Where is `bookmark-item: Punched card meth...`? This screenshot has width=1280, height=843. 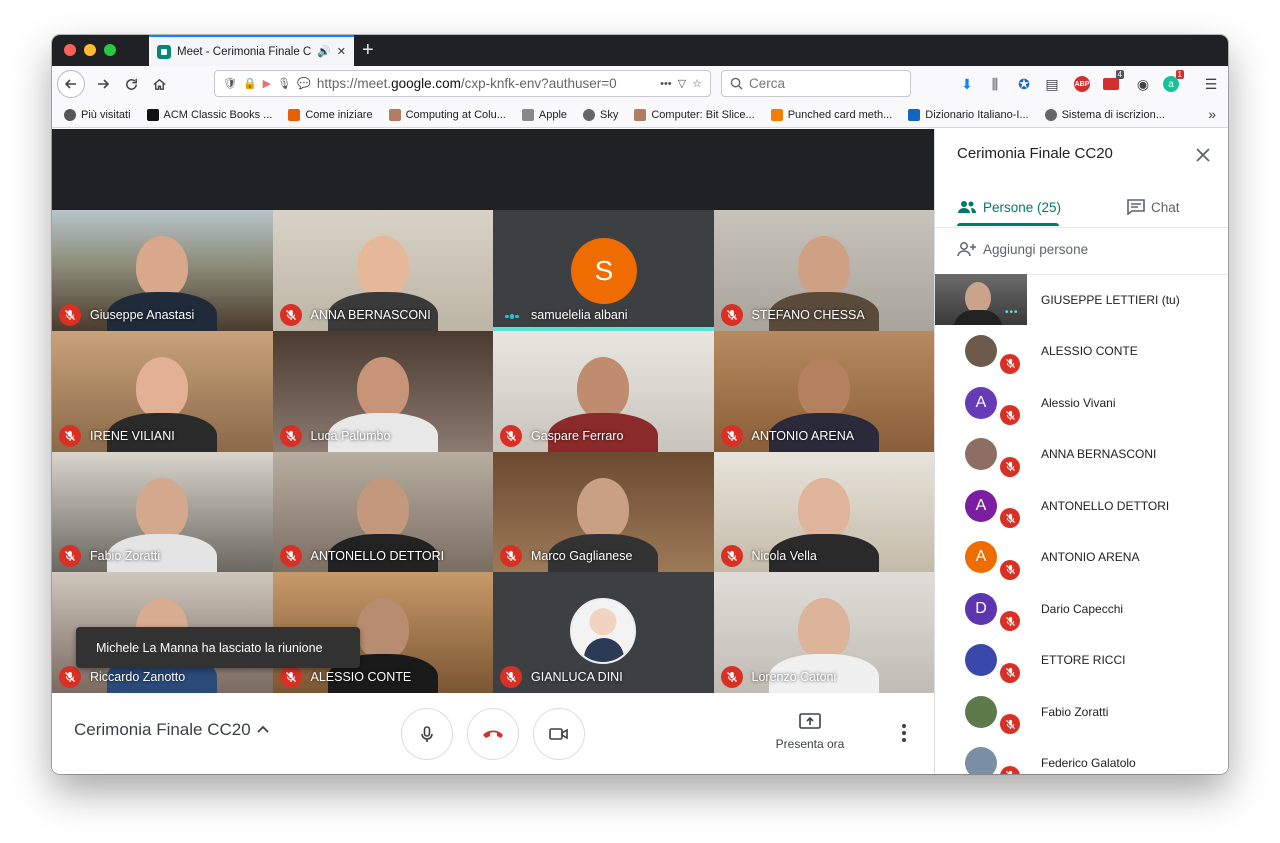 bookmark-item: Punched card meth... is located at coordinates (831, 114).